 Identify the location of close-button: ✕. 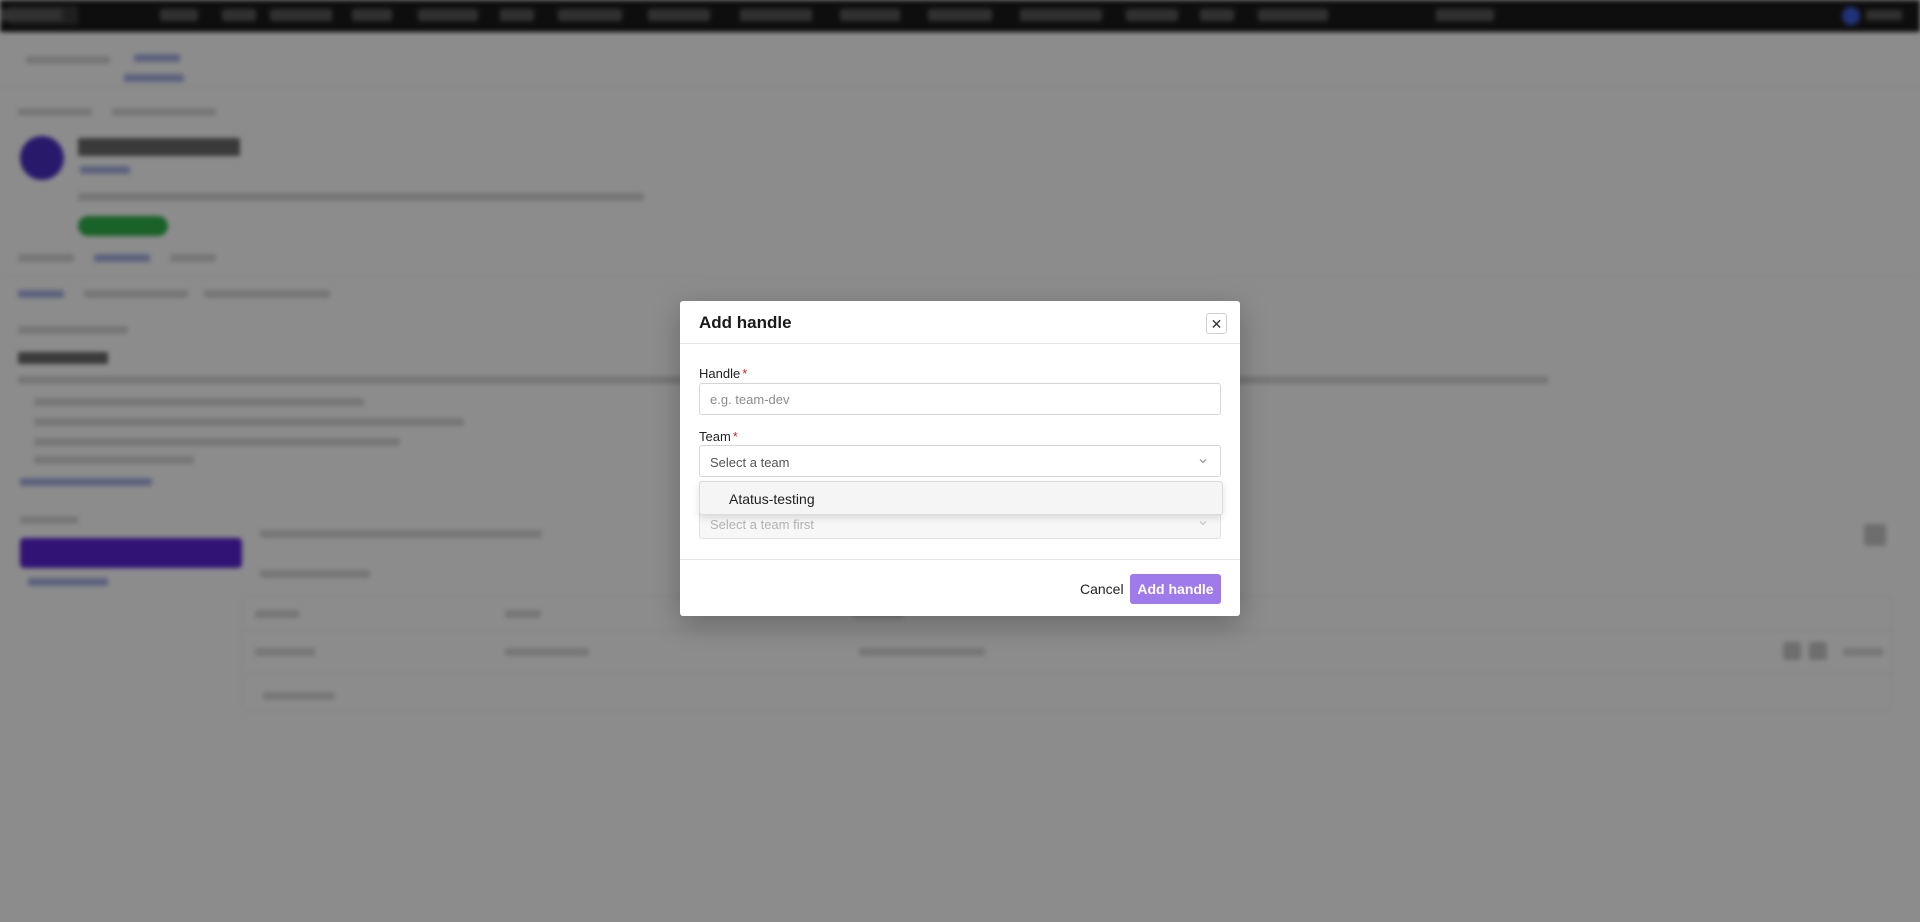
(1216, 323).